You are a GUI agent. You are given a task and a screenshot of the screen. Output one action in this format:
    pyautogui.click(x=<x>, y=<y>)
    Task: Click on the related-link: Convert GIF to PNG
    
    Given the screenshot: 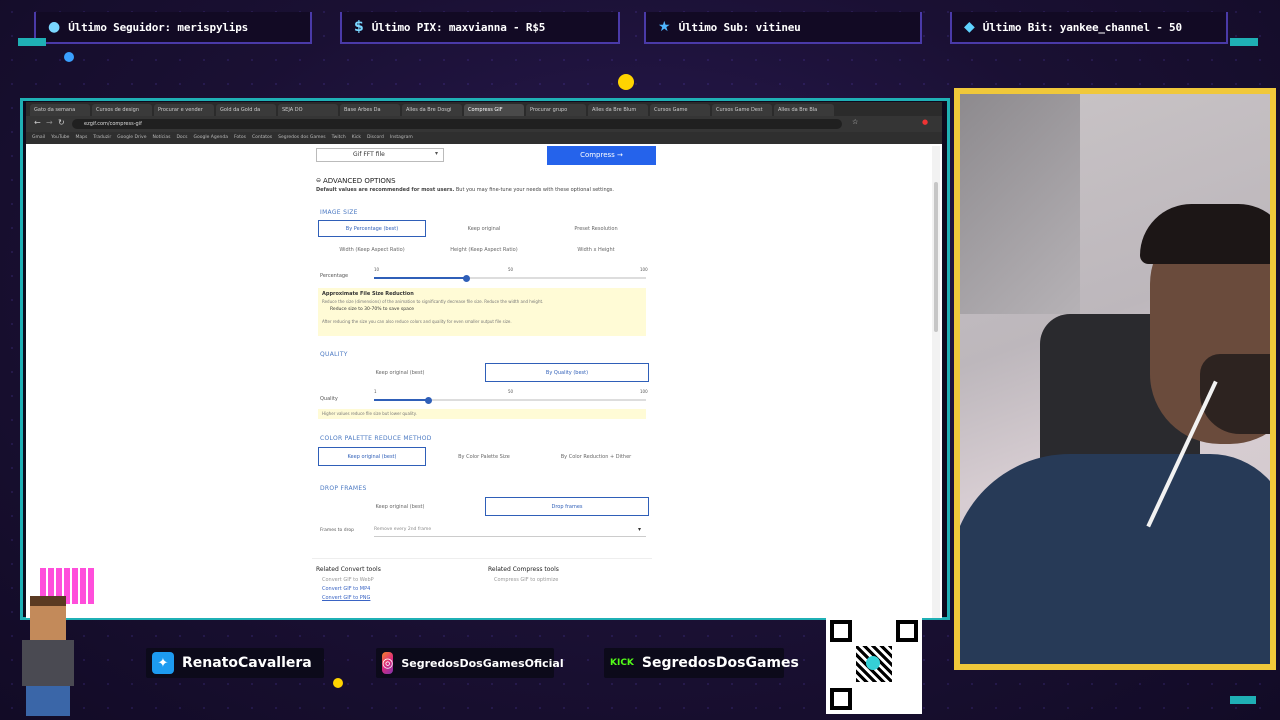 What is the action you would take?
    pyautogui.click(x=346, y=598)
    